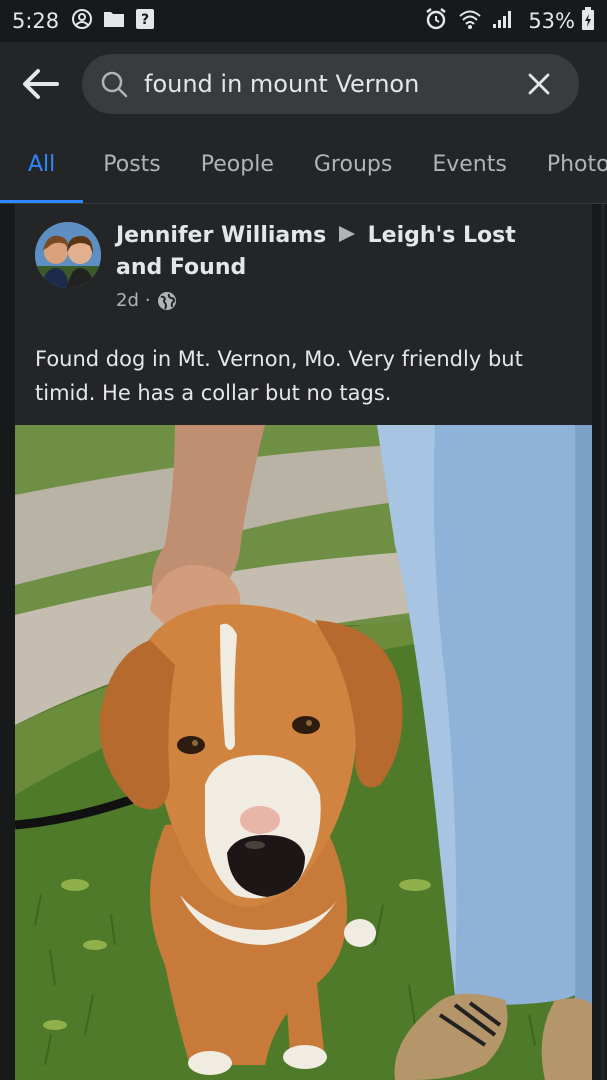  I want to click on tab-groups: Groups, so click(353, 166).